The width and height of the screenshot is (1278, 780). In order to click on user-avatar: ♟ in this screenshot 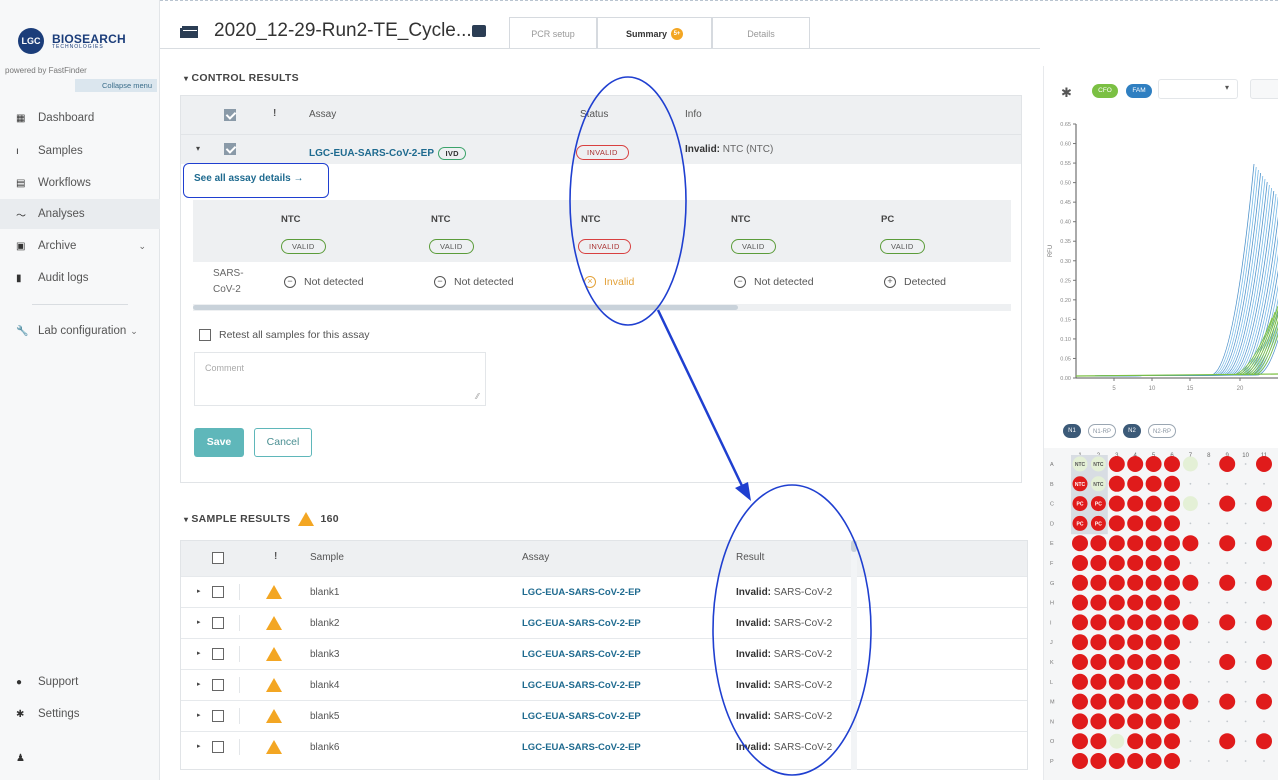, I will do `click(80, 758)`.